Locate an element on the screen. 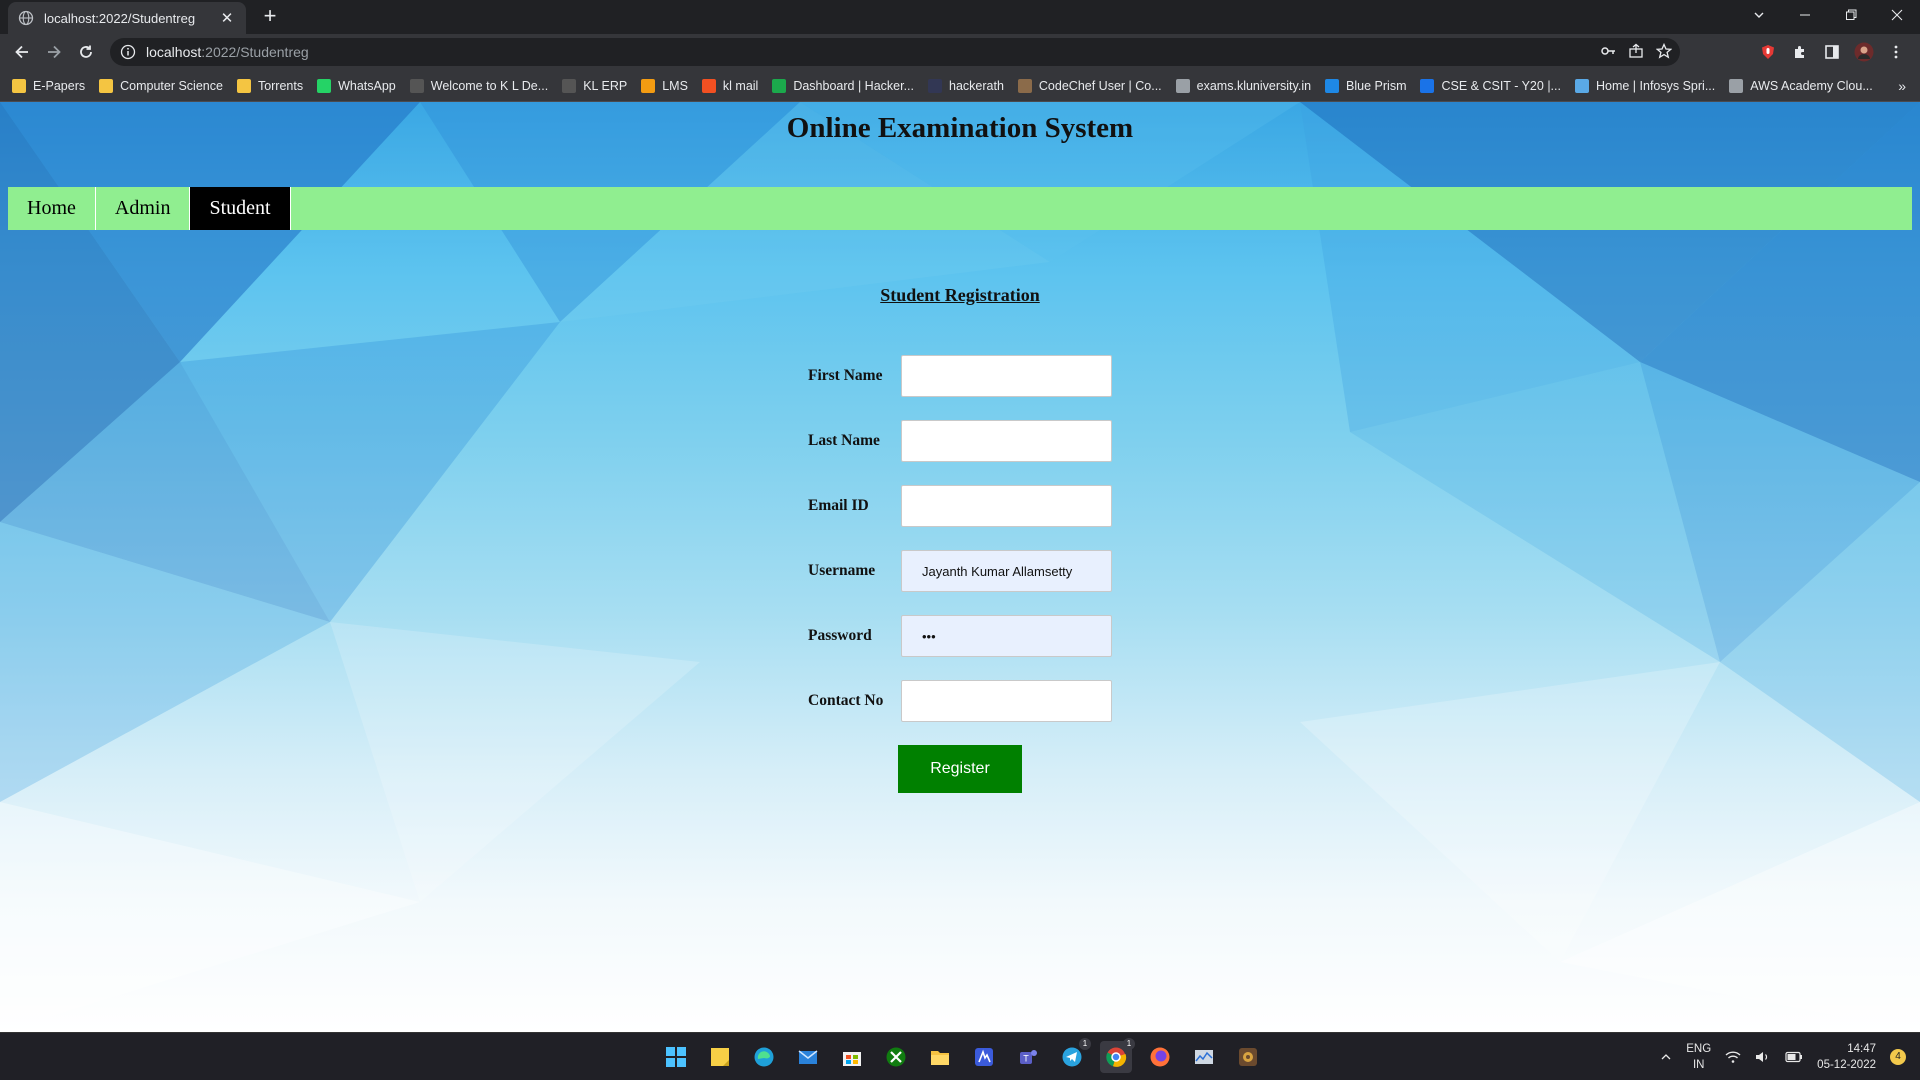  new-tab-button: + is located at coordinates (270, 17).